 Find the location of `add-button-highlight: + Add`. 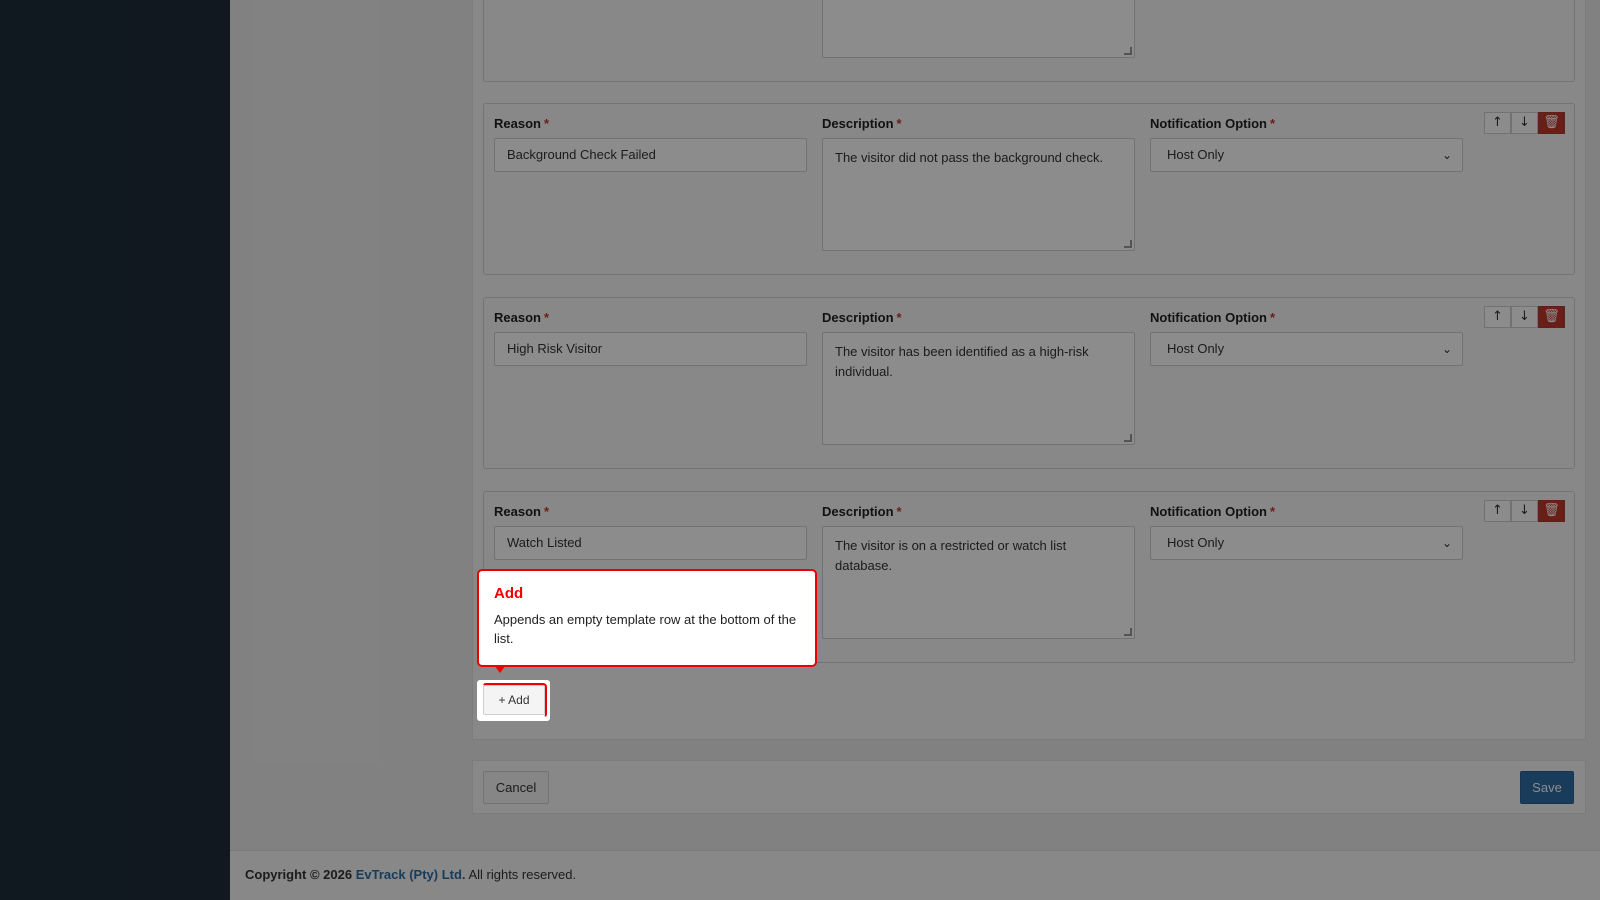

add-button-highlight: + Add is located at coordinates (513, 700).